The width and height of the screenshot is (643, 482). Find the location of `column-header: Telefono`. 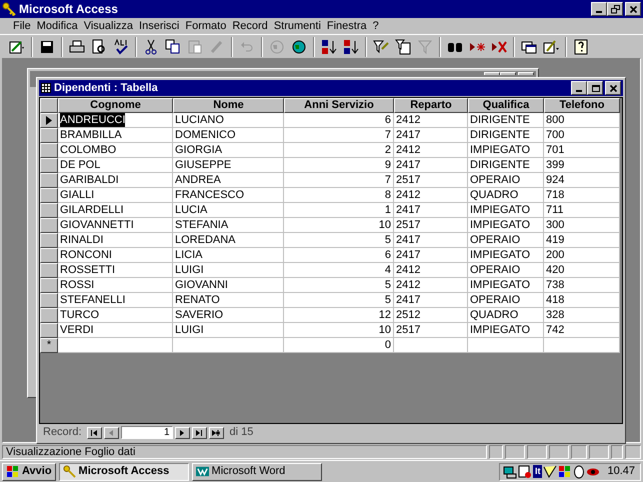

column-header: Telefono is located at coordinates (582, 105).